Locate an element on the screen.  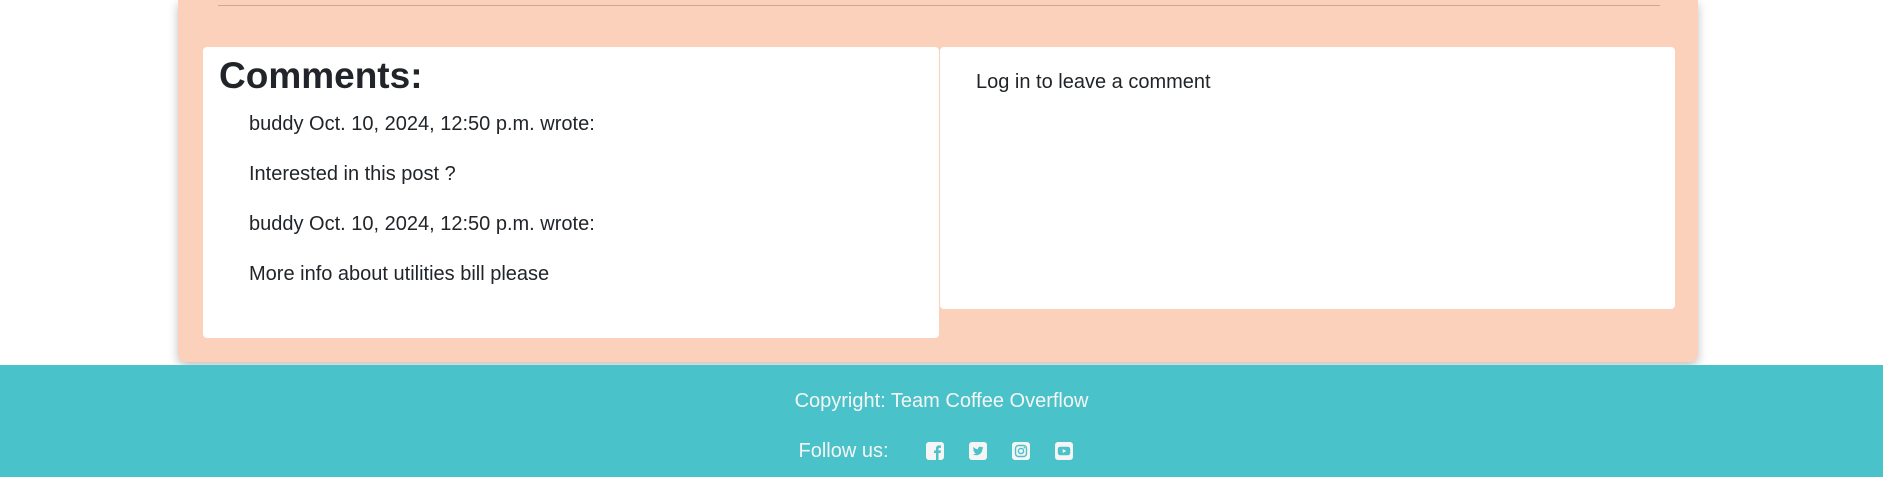
facebook-icon is located at coordinates (935, 451).